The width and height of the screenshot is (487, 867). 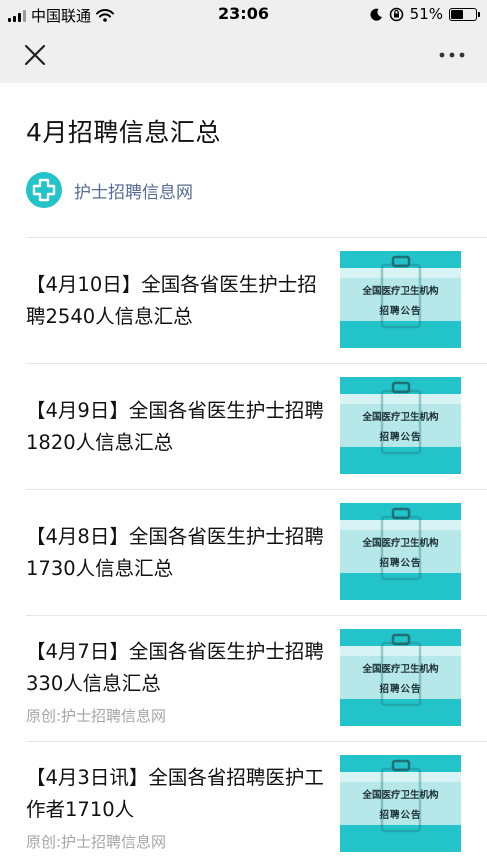 What do you see at coordinates (44, 190) in the screenshot?
I see `medical-cross-icon` at bounding box center [44, 190].